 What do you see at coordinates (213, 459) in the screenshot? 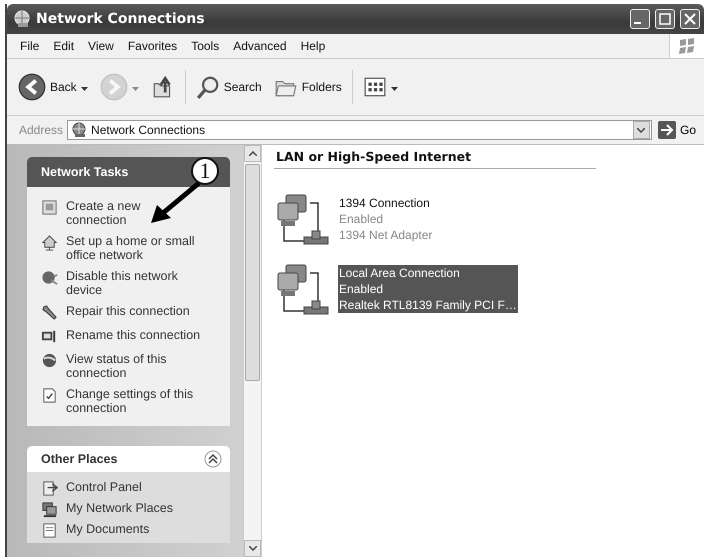
I see `collapse-chevron-icon` at bounding box center [213, 459].